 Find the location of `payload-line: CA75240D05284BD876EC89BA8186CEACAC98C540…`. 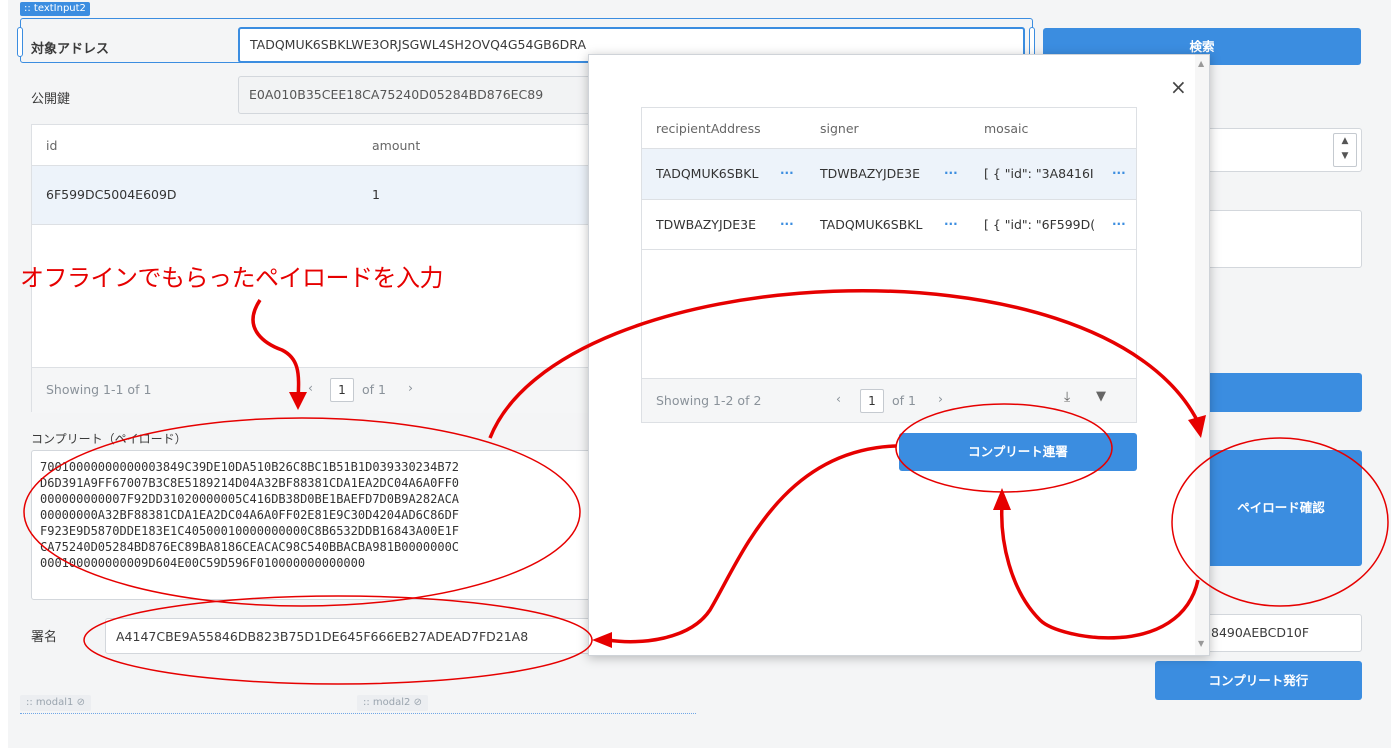

payload-line: CA75240D05284BD876EC89BA8186CEACAC98C540… is located at coordinates (250, 547).